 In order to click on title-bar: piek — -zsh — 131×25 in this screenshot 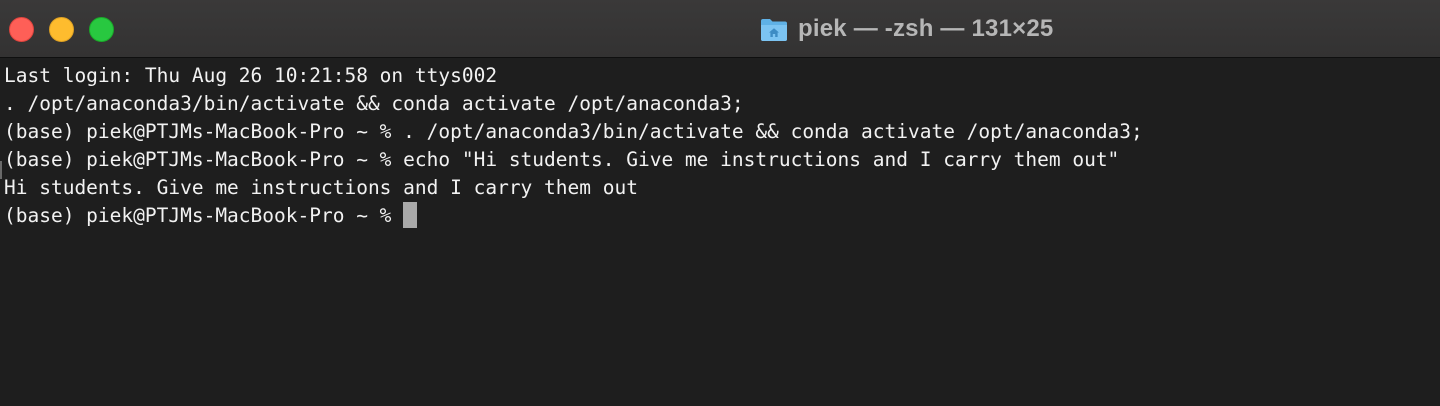, I will do `click(720, 29)`.